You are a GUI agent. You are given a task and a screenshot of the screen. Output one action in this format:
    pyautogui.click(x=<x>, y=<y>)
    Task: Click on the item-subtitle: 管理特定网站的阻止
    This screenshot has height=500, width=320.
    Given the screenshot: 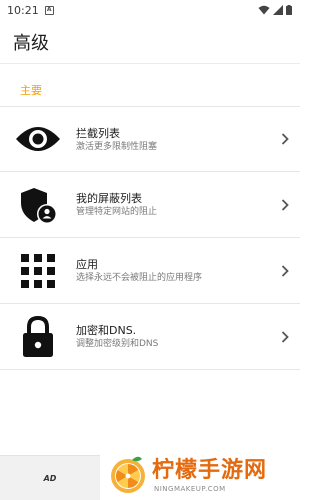 What is the action you would take?
    pyautogui.click(x=117, y=212)
    